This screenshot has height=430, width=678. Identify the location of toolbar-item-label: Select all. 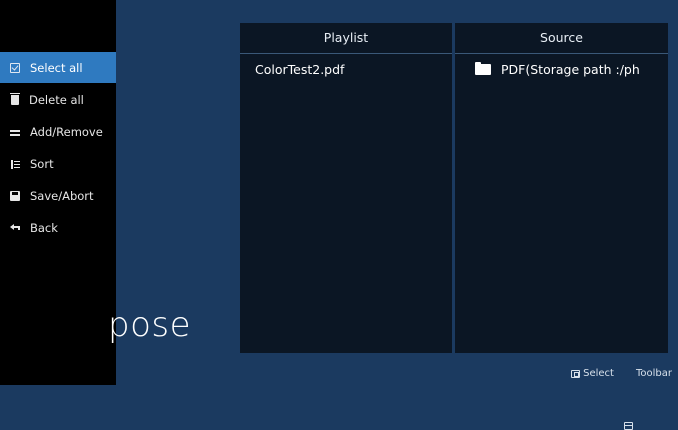
(56, 67).